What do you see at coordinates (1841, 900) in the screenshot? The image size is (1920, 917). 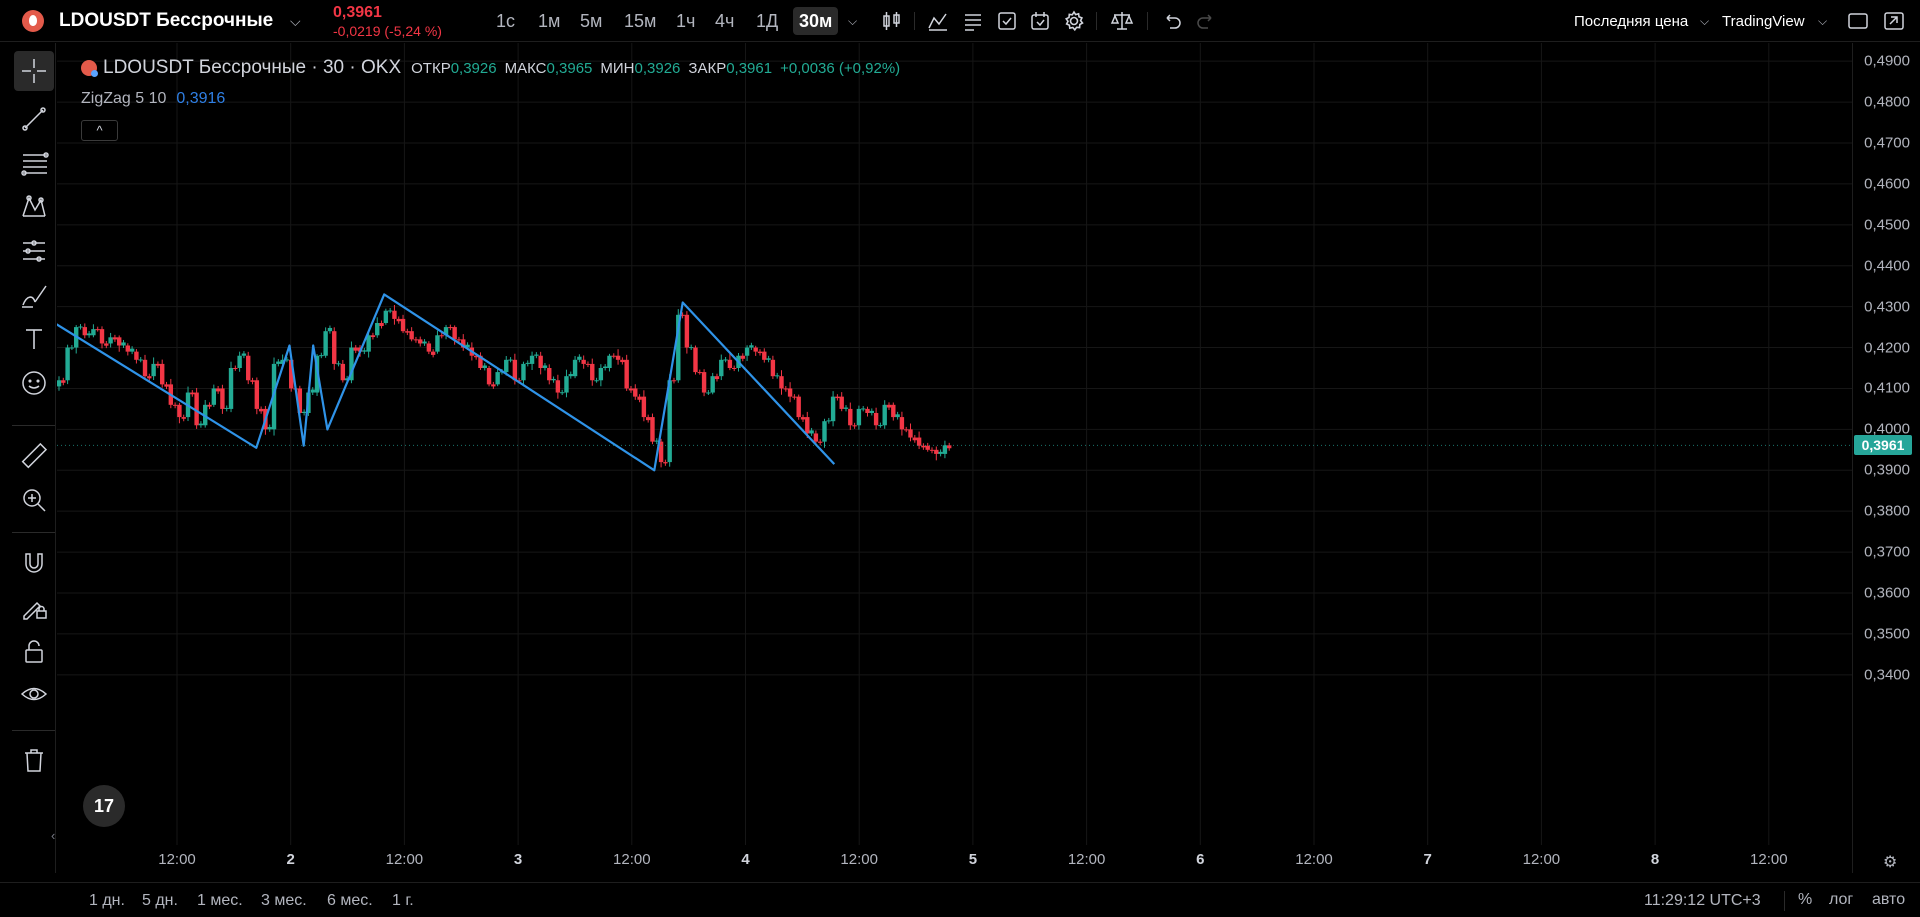 I see `log-toggle: лог` at bounding box center [1841, 900].